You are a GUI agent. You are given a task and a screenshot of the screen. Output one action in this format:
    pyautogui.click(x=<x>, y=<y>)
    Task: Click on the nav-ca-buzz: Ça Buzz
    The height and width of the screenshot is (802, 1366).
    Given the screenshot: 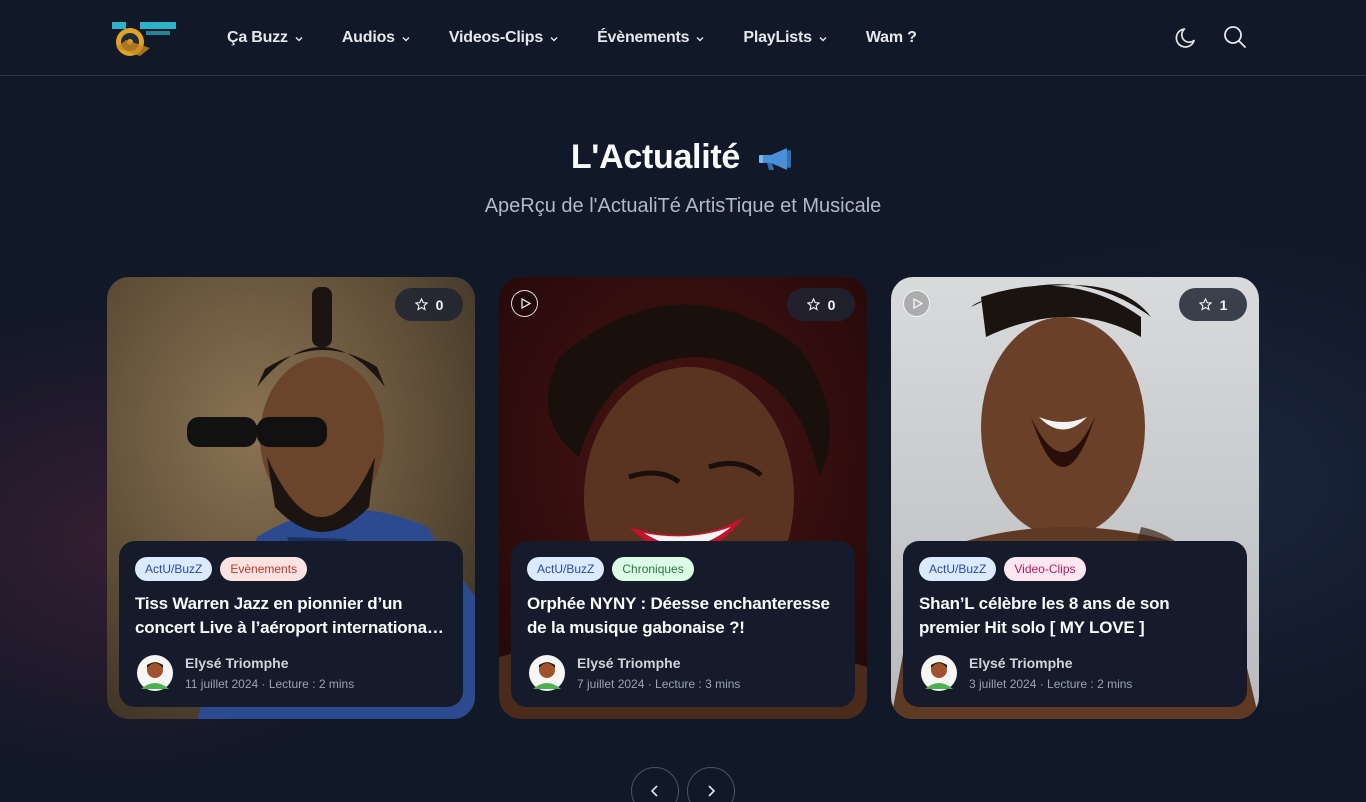 What is the action you would take?
    pyautogui.click(x=265, y=38)
    